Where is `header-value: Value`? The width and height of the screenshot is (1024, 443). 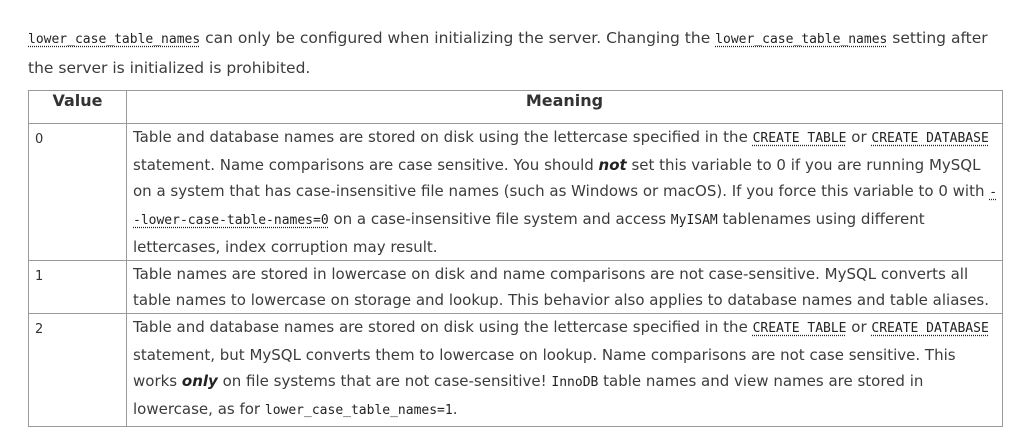
header-value: Value is located at coordinates (77, 107).